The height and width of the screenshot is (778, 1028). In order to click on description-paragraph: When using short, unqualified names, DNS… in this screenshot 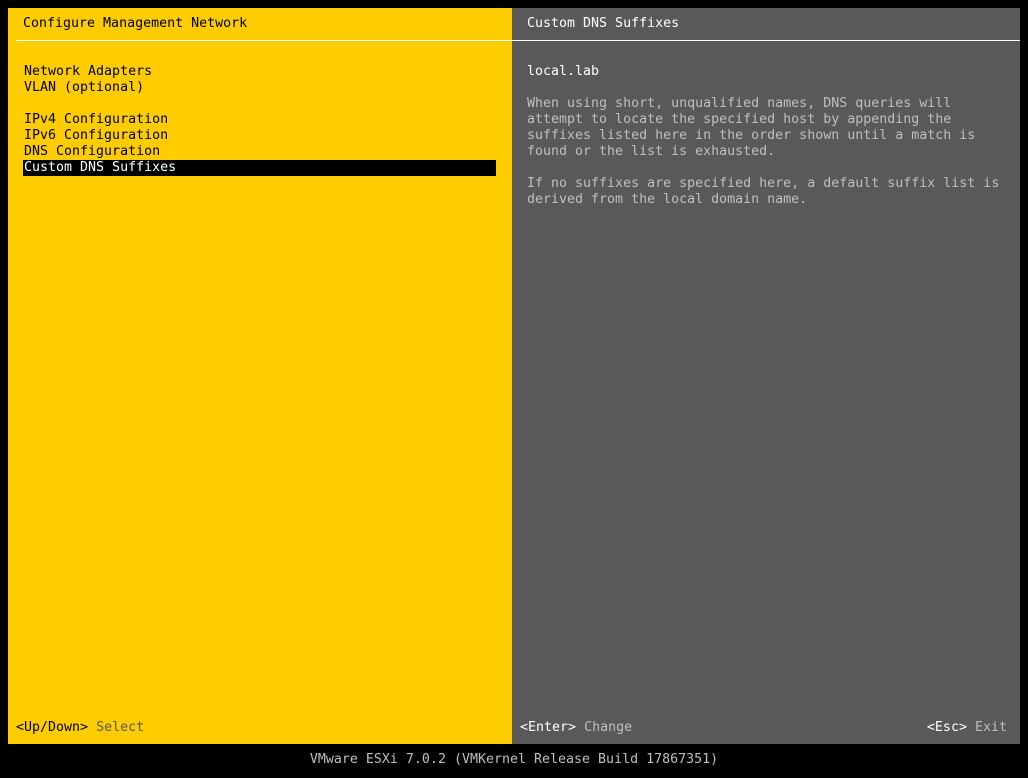, I will do `click(751, 127)`.